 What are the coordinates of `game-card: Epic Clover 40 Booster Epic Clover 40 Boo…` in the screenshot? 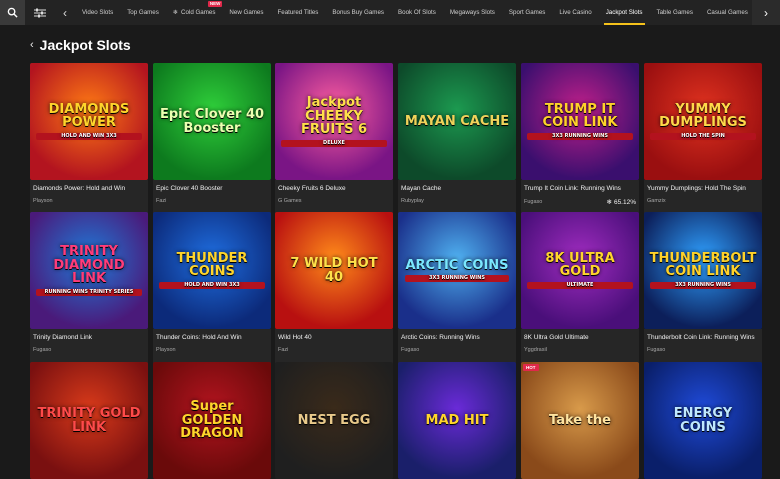 It's located at (212, 141).